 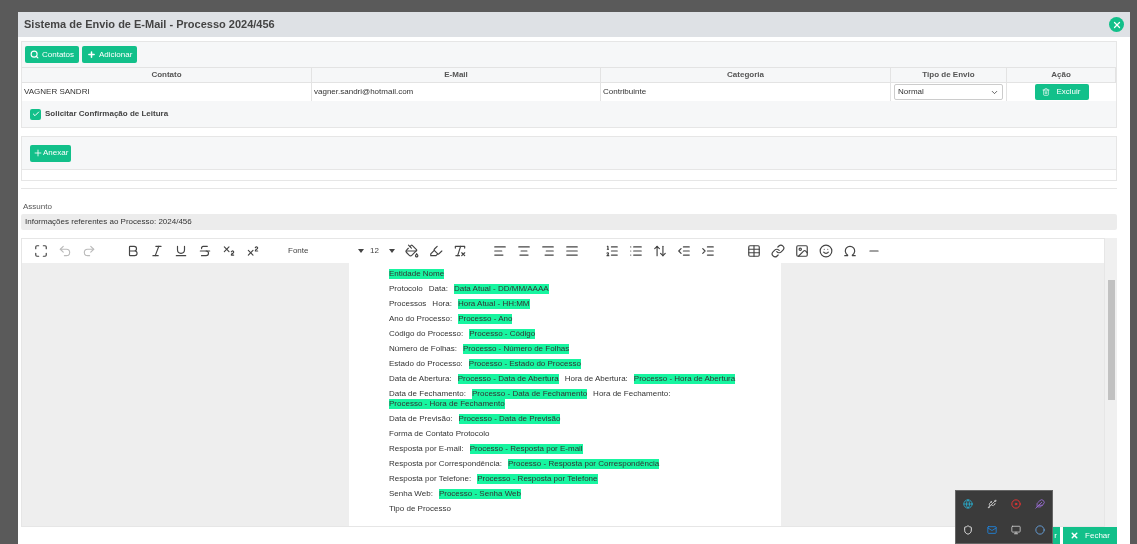 What do you see at coordinates (420, 379) in the screenshot?
I see `field-label: Data de Abertura:` at bounding box center [420, 379].